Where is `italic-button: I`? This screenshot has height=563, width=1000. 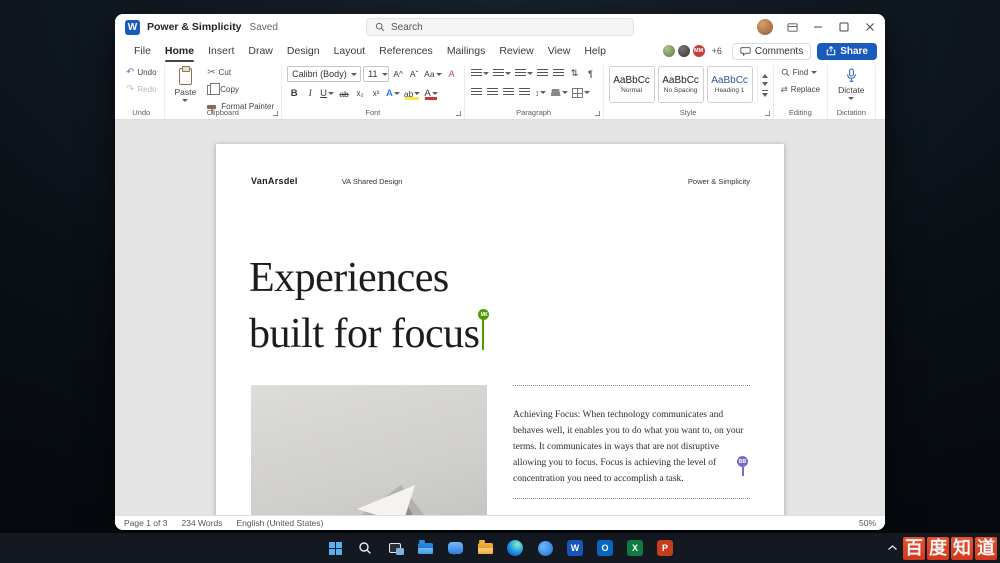 italic-button: I is located at coordinates (310, 93).